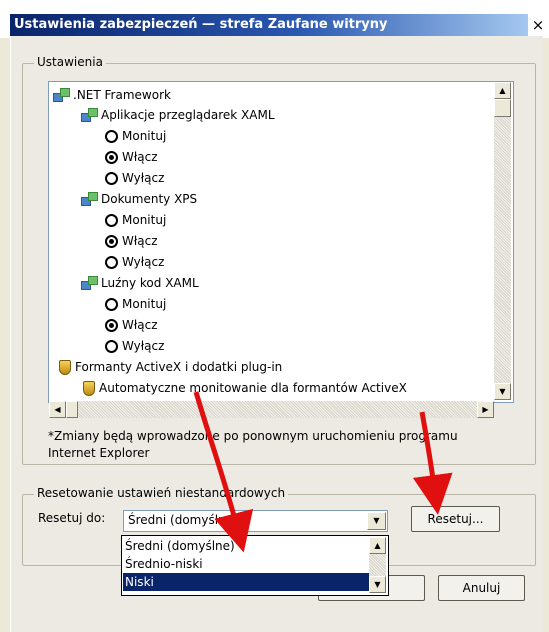  I want to click on tree-item-label: Formanty ActiveX i dodatki plug-in, so click(179, 367).